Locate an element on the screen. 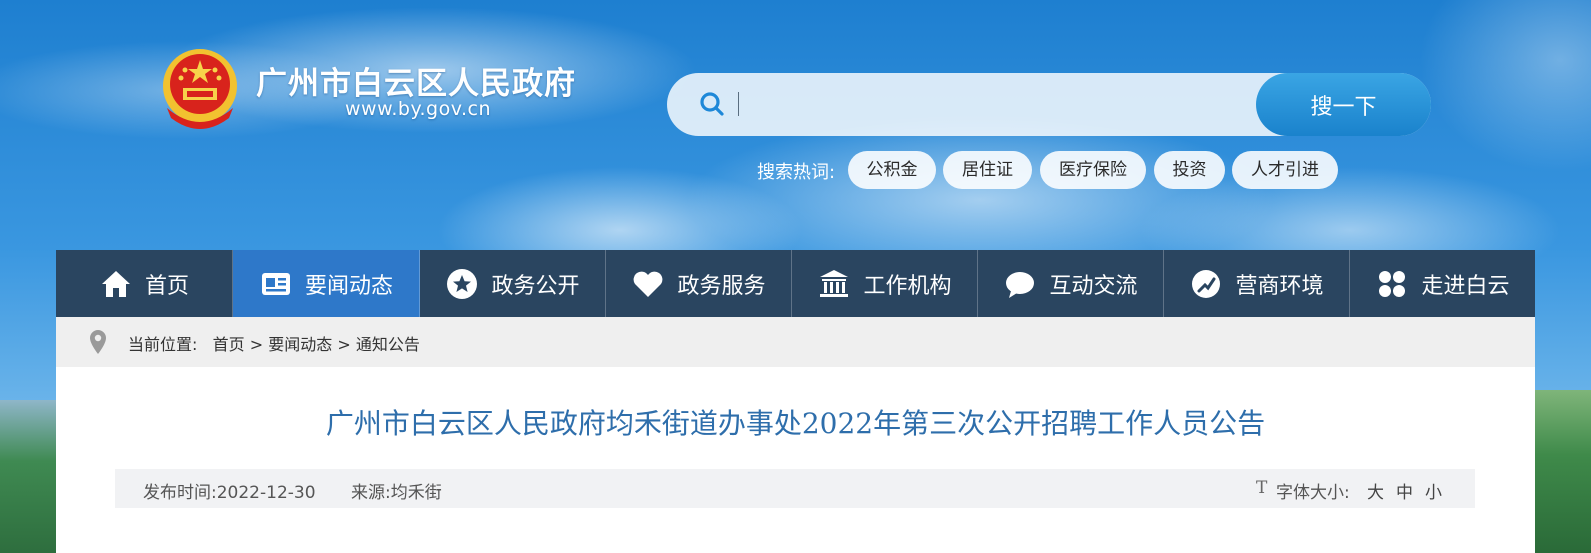 The image size is (1591, 553). hot-word-tag: 公积金 is located at coordinates (892, 170).